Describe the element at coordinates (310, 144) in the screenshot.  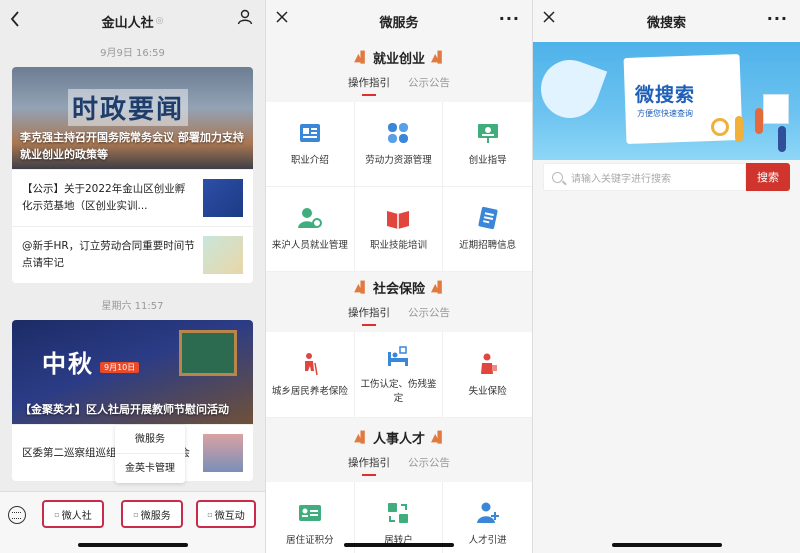
I see `service-item: 职业介绍` at that location.